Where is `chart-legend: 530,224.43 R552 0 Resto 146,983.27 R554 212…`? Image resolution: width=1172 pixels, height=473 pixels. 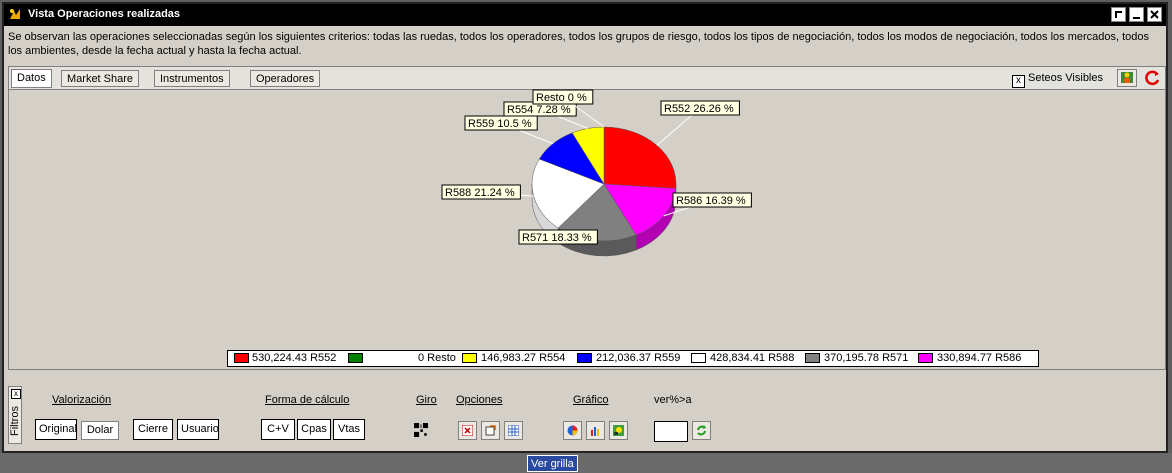 chart-legend: 530,224.43 R552 0 Resto 146,983.27 R554 212… is located at coordinates (633, 358).